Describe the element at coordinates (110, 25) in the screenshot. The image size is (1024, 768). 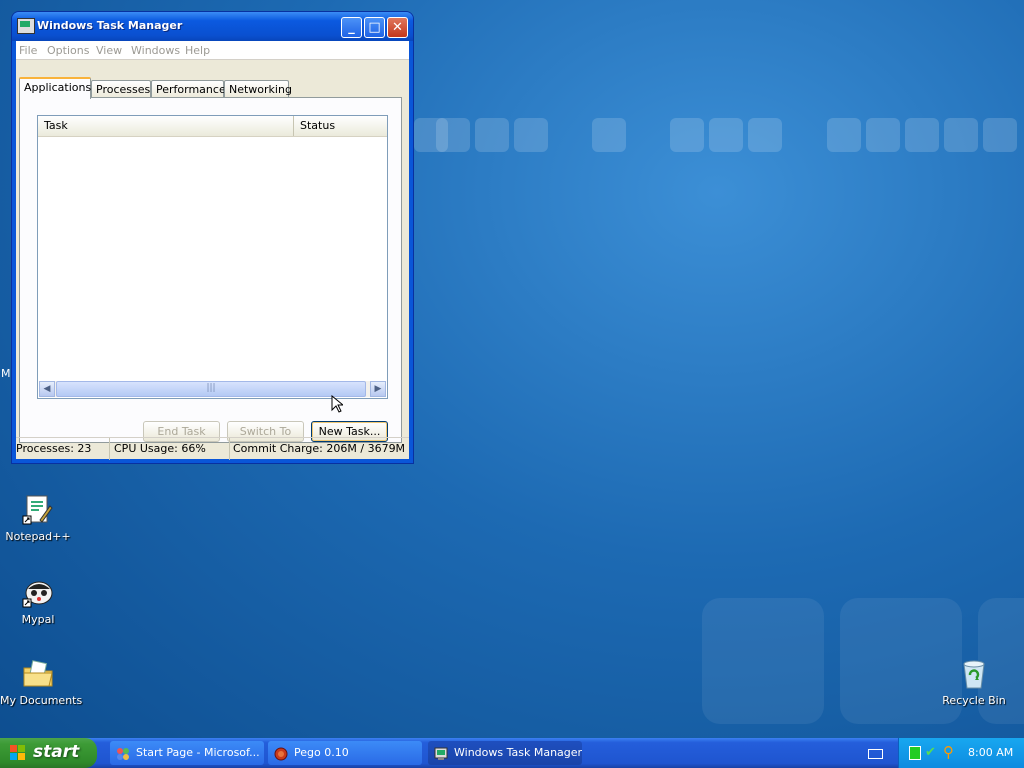
I see `window-title: Windows Task Manager` at that location.